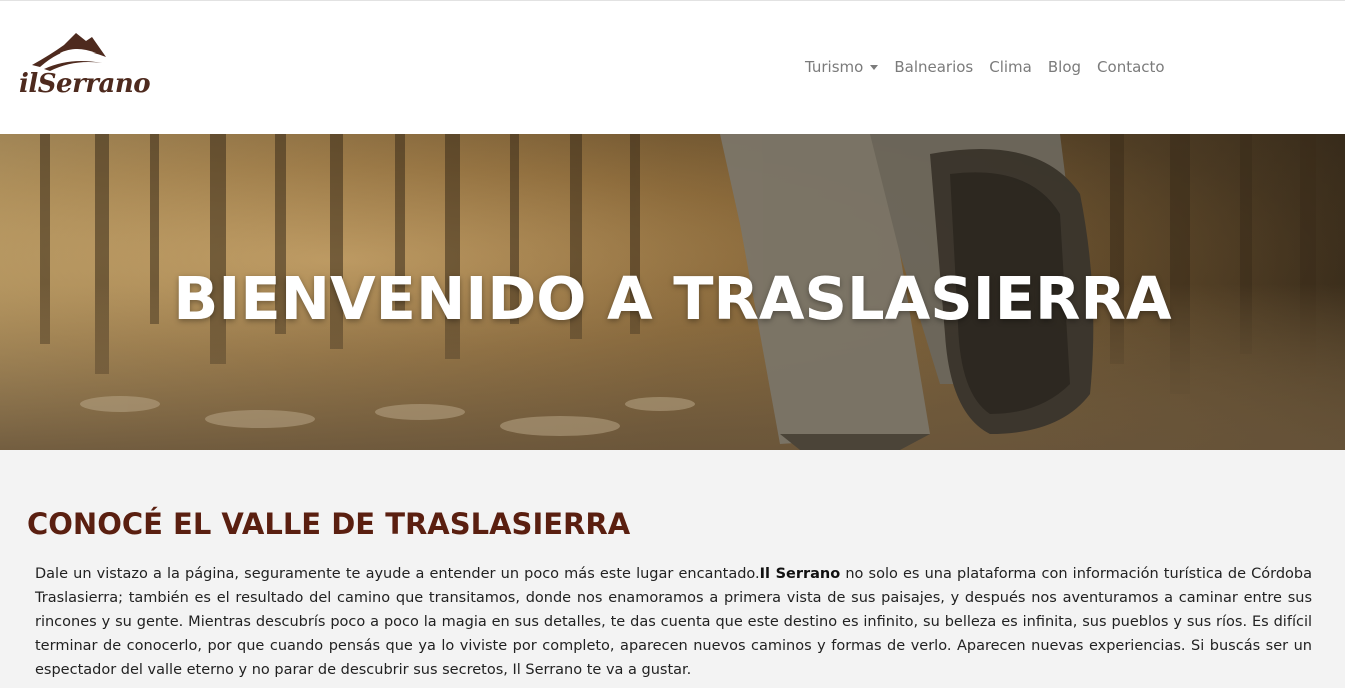 The width and height of the screenshot is (1345, 688). What do you see at coordinates (800, 574) in the screenshot?
I see `intro-brand-bold: Il Serrano` at bounding box center [800, 574].